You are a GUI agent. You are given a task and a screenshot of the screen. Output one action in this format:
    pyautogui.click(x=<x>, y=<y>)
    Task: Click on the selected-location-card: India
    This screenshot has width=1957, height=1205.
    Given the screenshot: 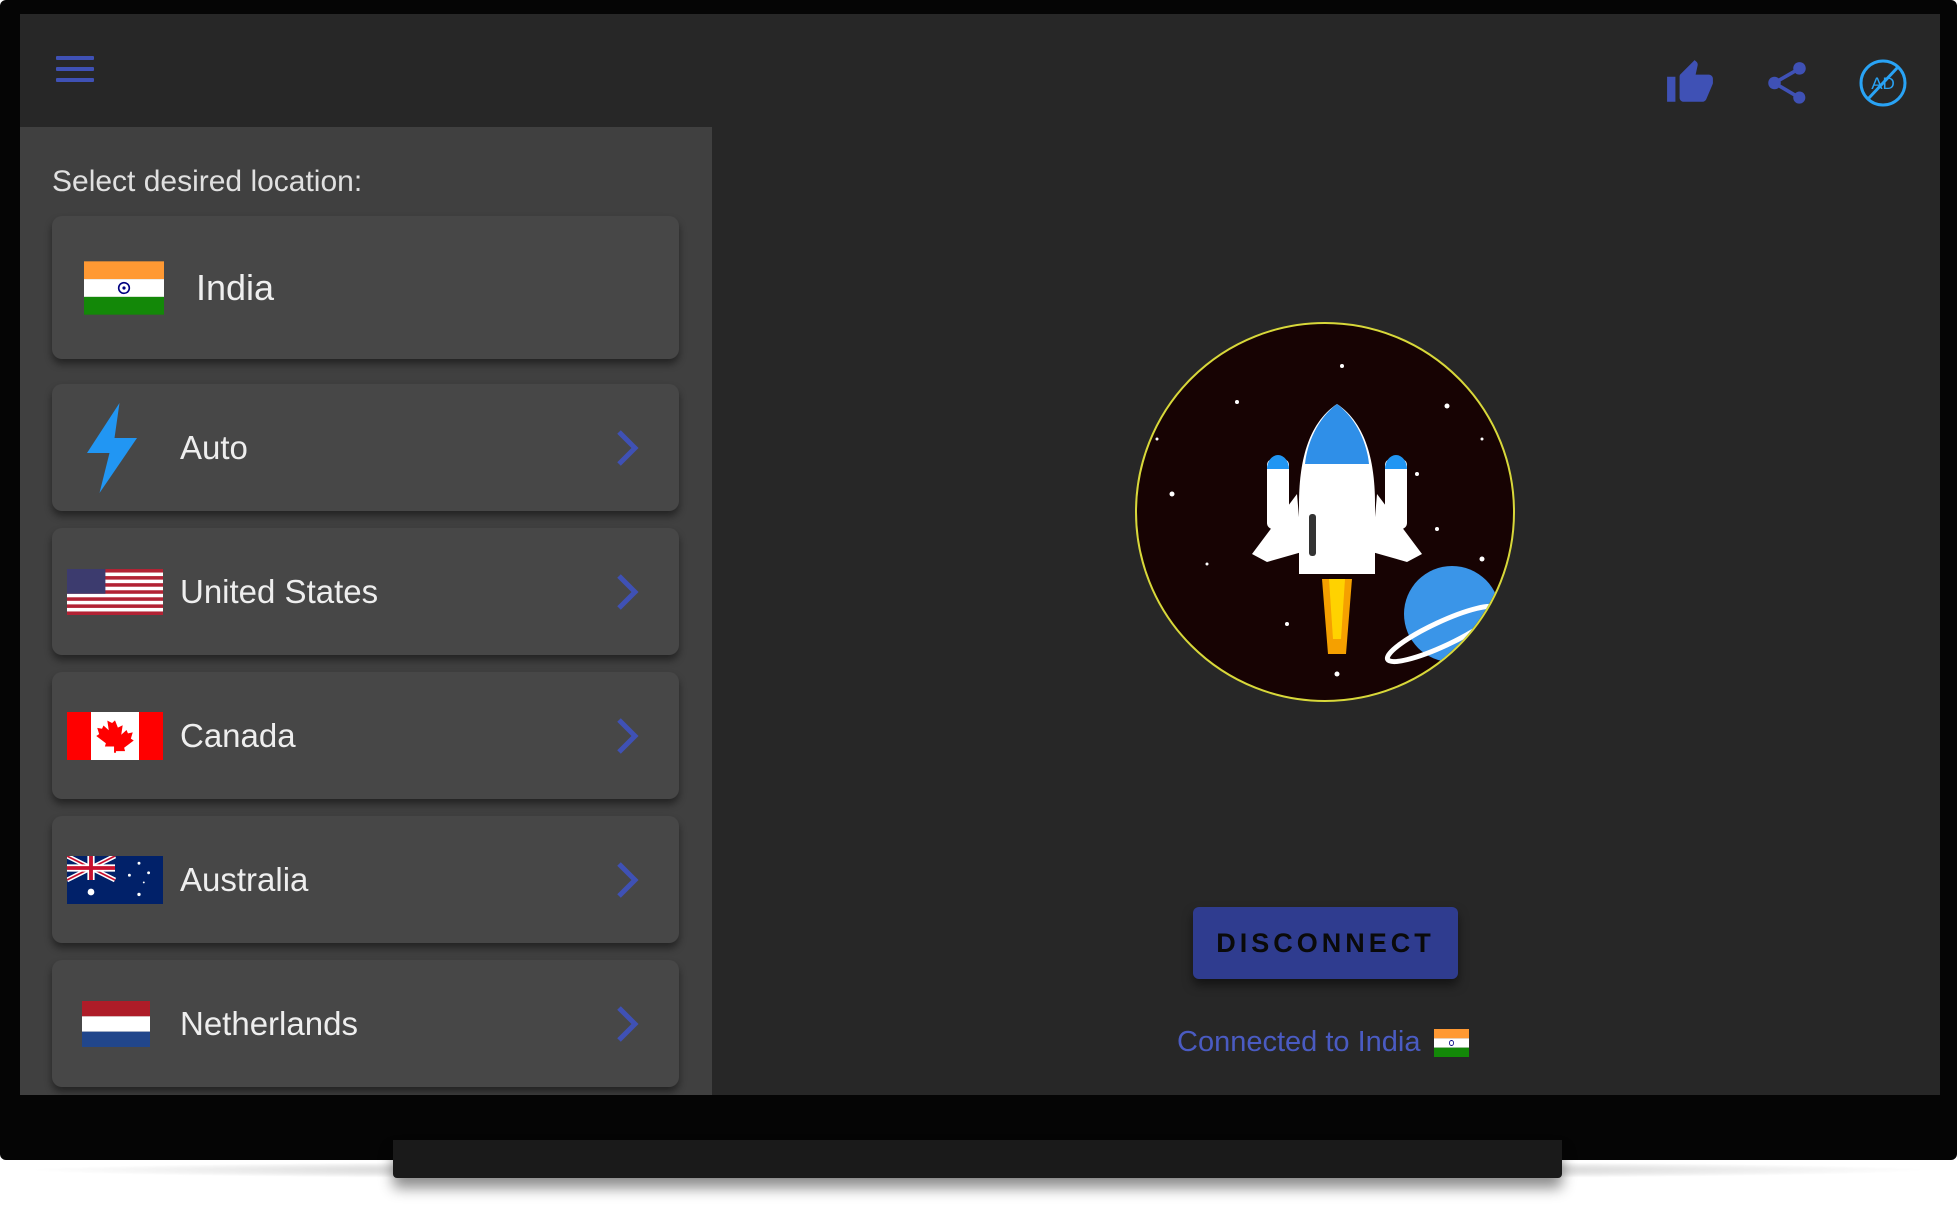 What is the action you would take?
    pyautogui.click(x=365, y=287)
    